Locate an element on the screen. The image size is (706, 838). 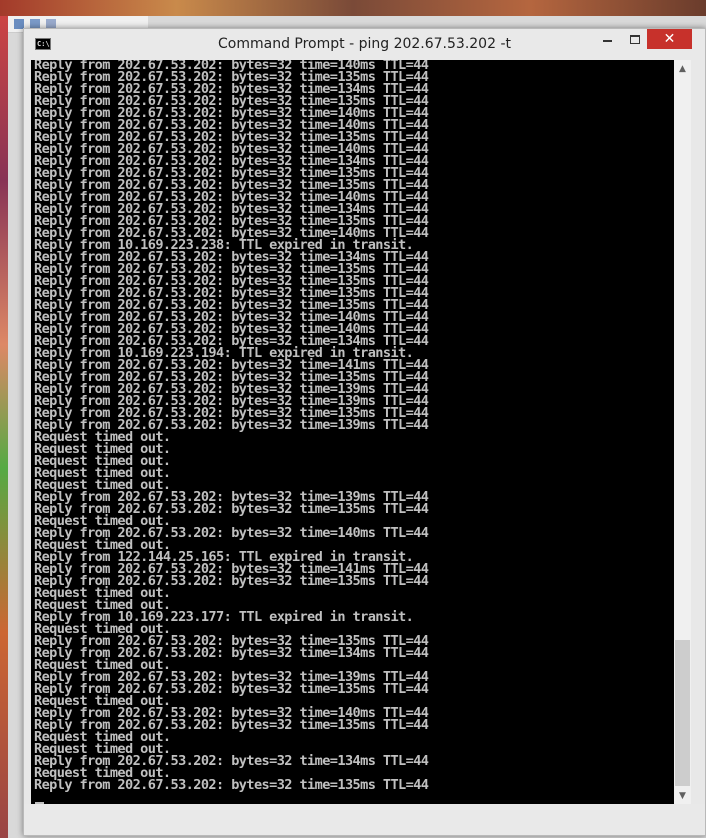
chevron-down-icon: ▼ is located at coordinates (682, 795).